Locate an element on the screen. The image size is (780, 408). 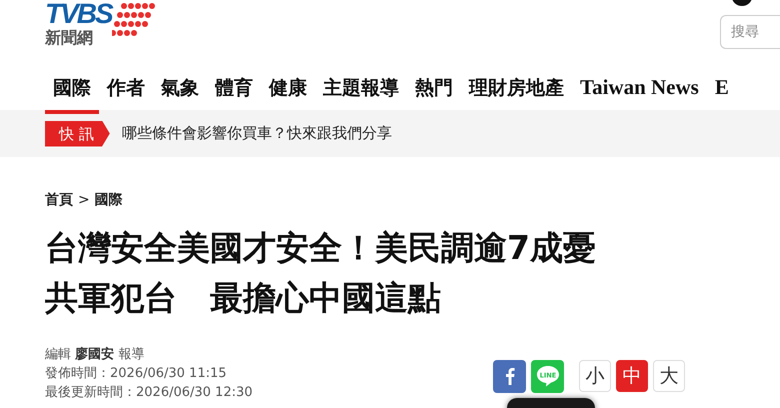
logo-wordmark: TVBS is located at coordinates (78, 14).